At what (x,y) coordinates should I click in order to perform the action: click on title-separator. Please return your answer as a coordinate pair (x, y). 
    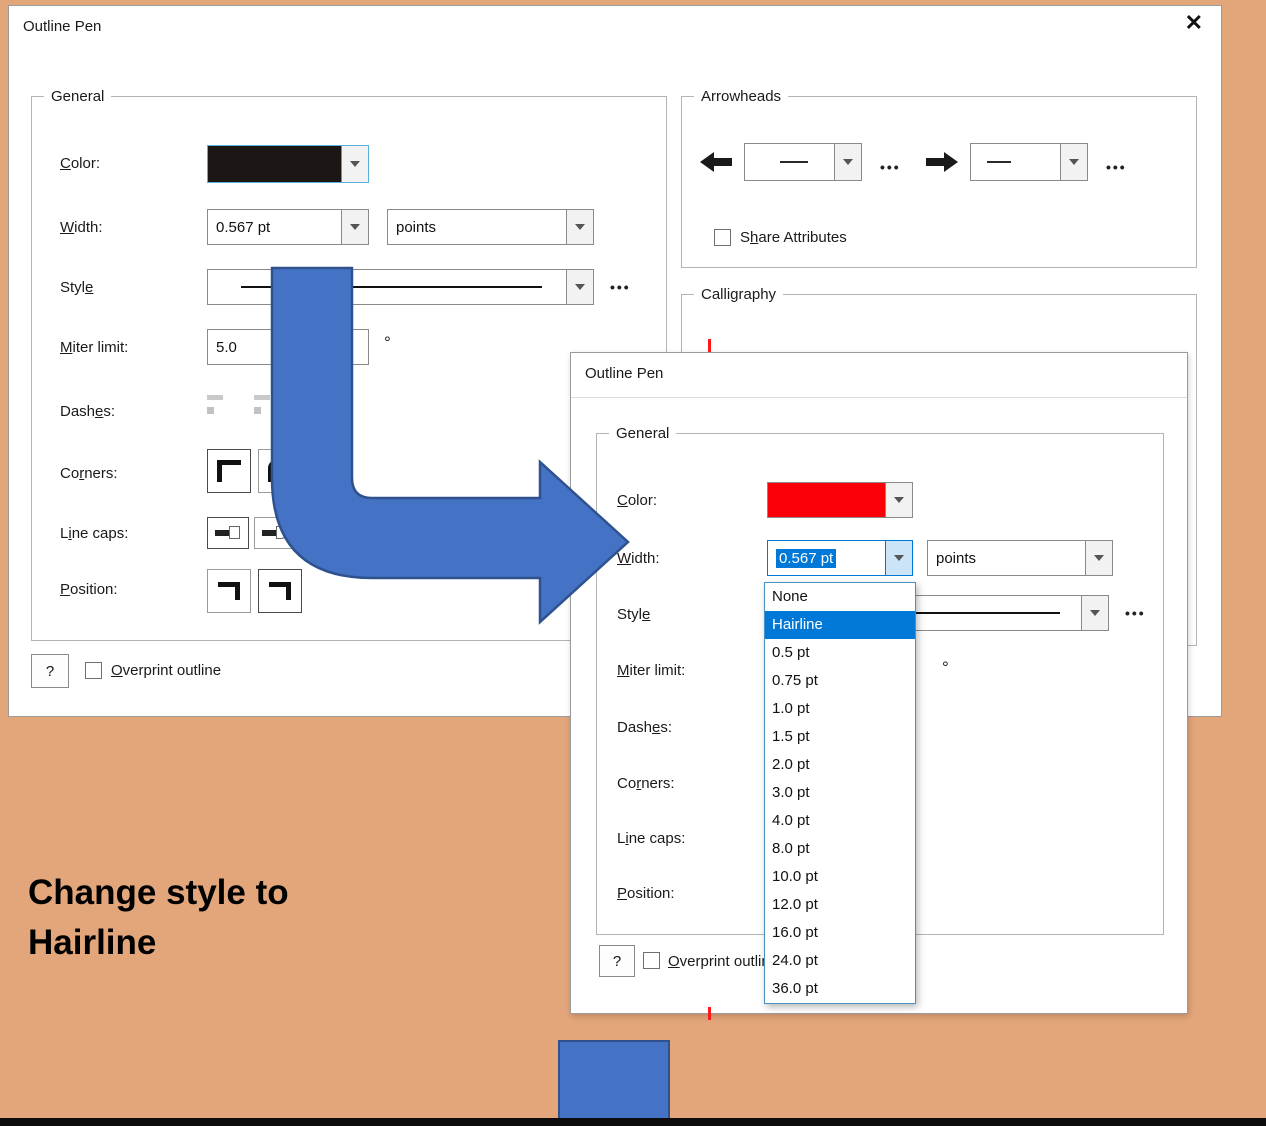
    Looking at the image, I should click on (879, 397).